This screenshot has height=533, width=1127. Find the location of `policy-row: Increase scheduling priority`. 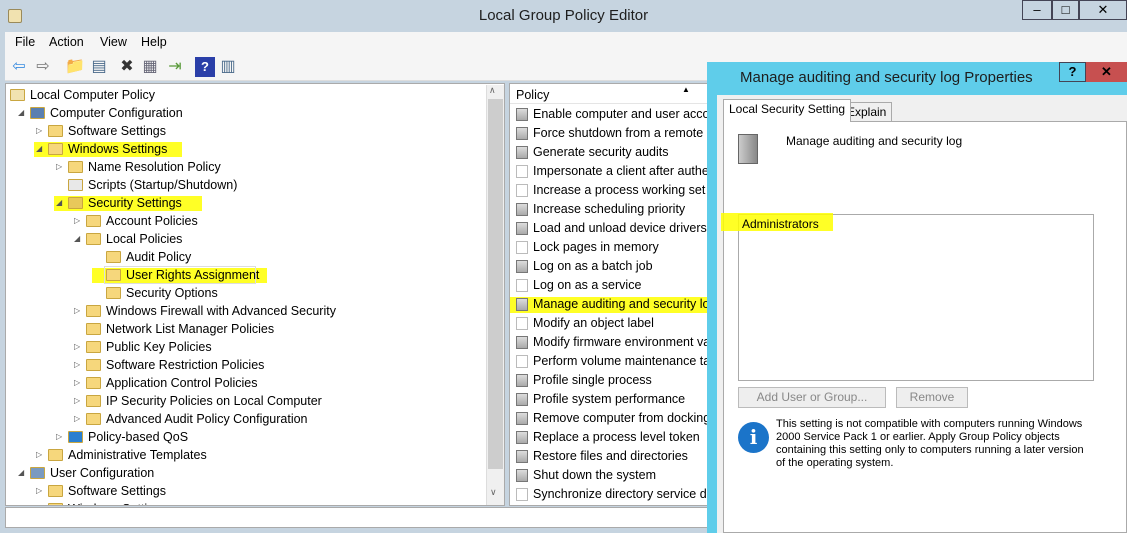

policy-row: Increase scheduling priority is located at coordinates (609, 209).